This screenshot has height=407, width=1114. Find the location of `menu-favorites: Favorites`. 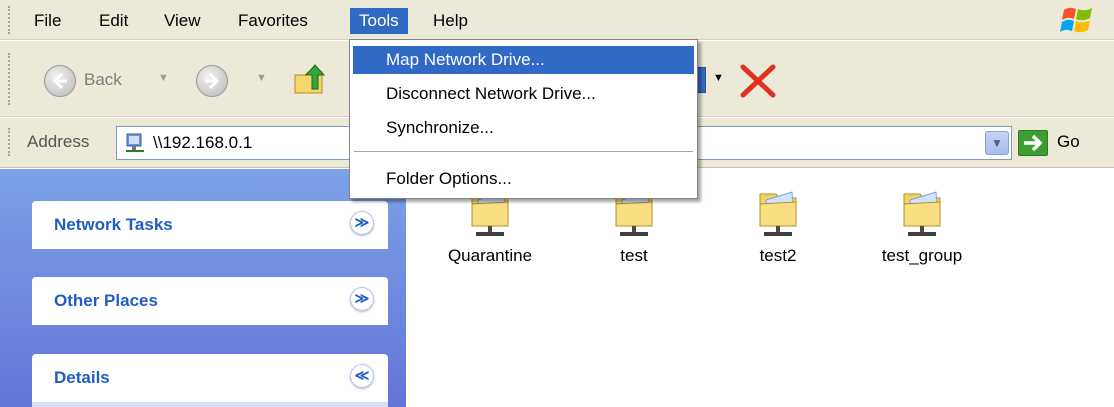

menu-favorites: Favorites is located at coordinates (273, 21).